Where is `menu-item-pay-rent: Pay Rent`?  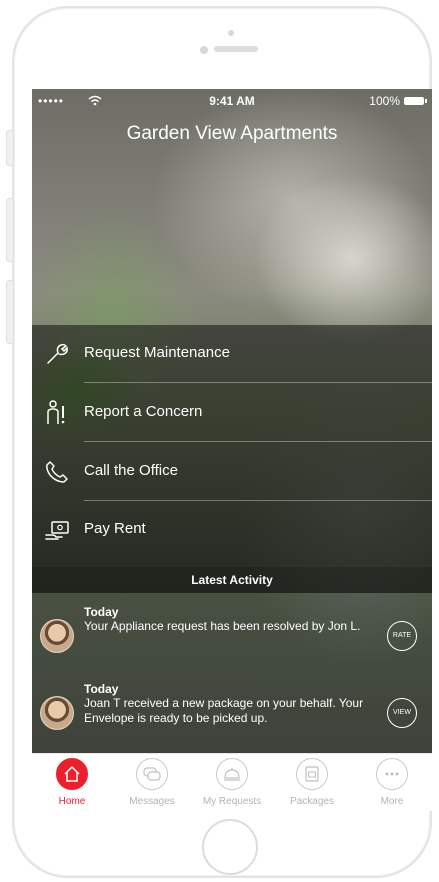 menu-item-pay-rent: Pay Rent is located at coordinates (232, 530).